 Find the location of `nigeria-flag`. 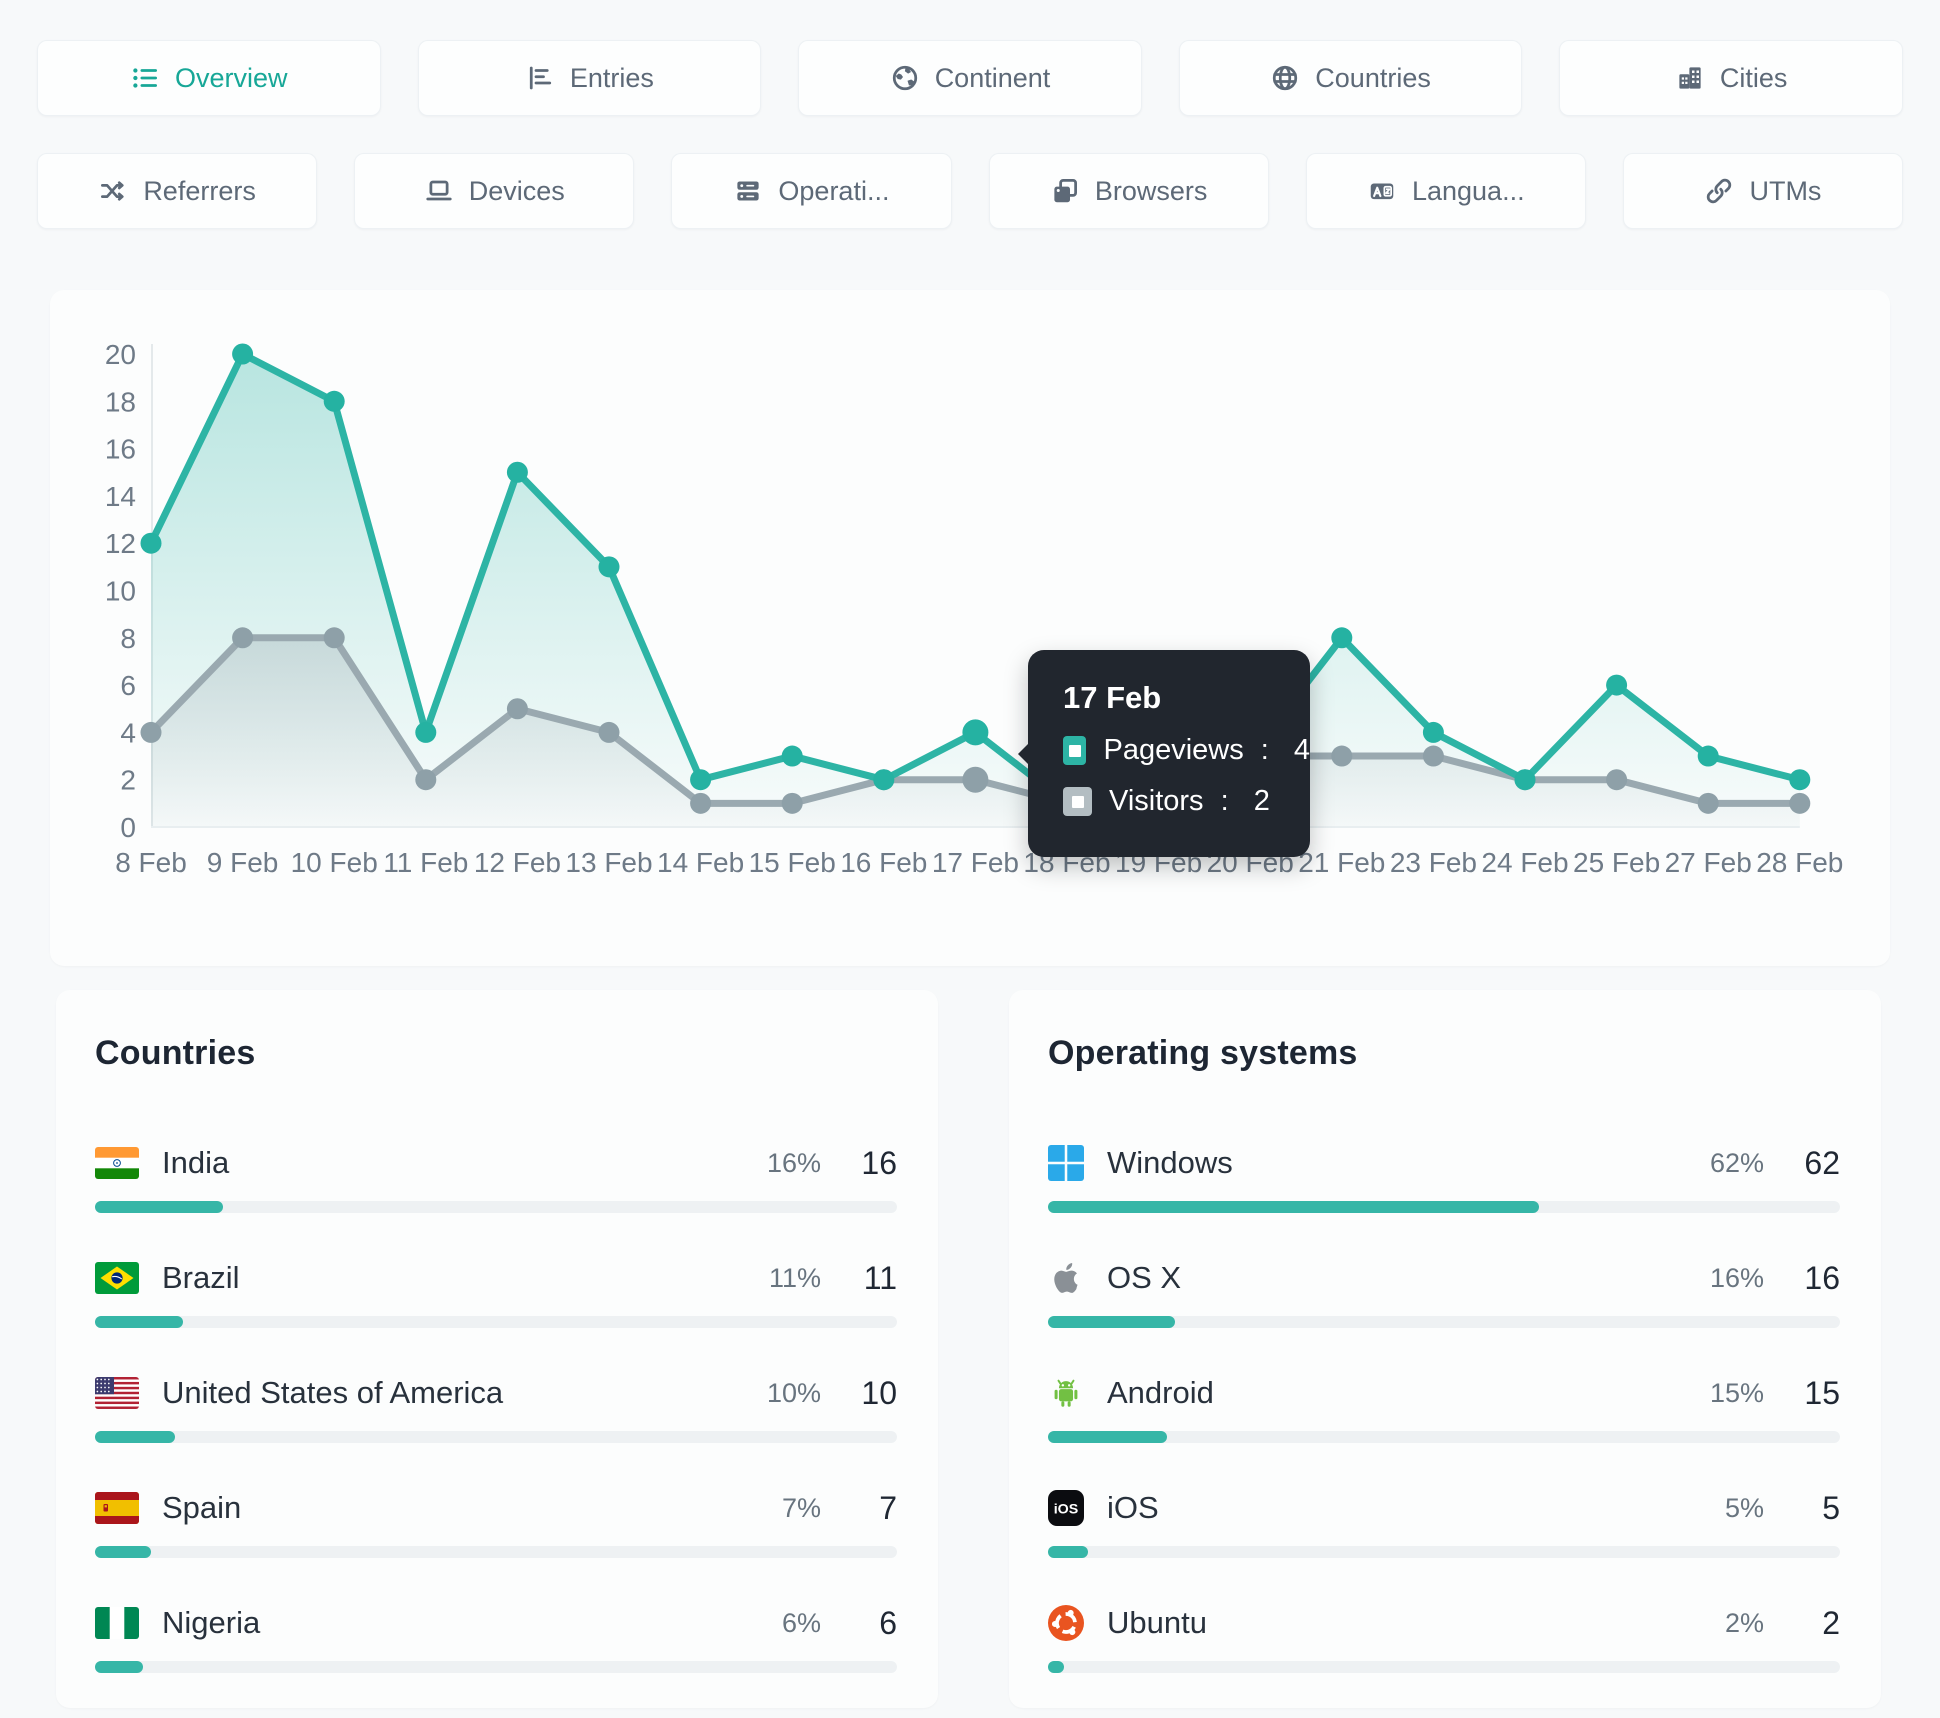

nigeria-flag is located at coordinates (117, 1623).